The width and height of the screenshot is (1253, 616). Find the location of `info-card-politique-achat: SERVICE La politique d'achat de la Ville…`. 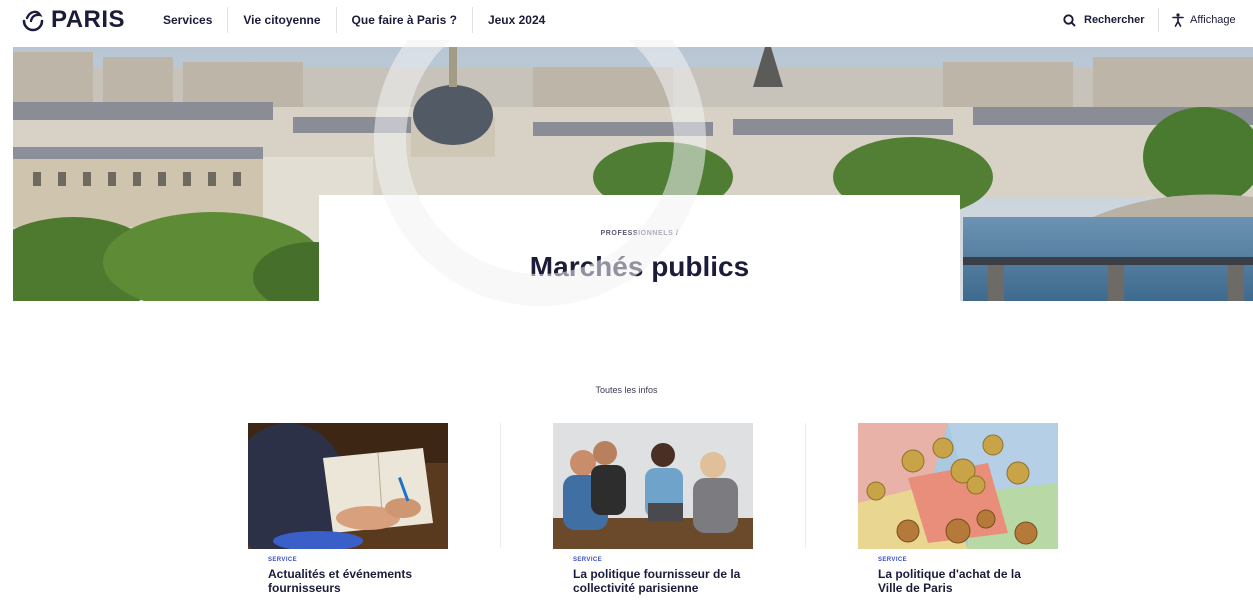

info-card-politique-achat: SERVICE La politique d'achat de la Ville… is located at coordinates (958, 509).